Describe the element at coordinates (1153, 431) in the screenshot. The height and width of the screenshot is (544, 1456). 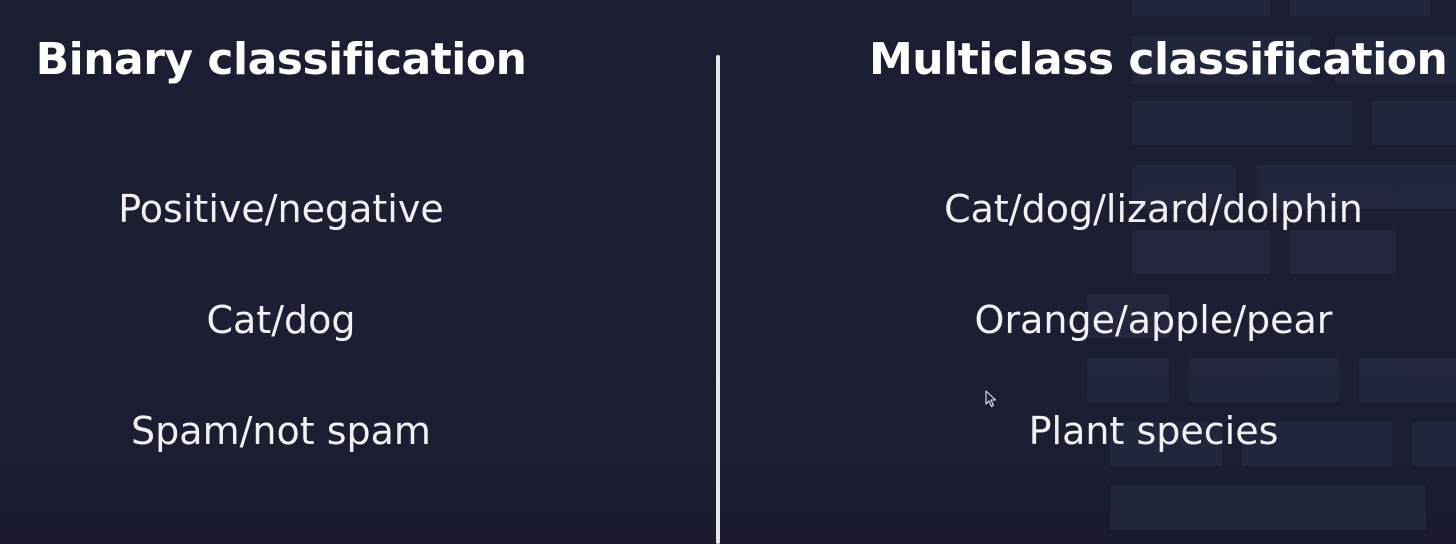
I see `multiclass-example-item: Plant species` at that location.